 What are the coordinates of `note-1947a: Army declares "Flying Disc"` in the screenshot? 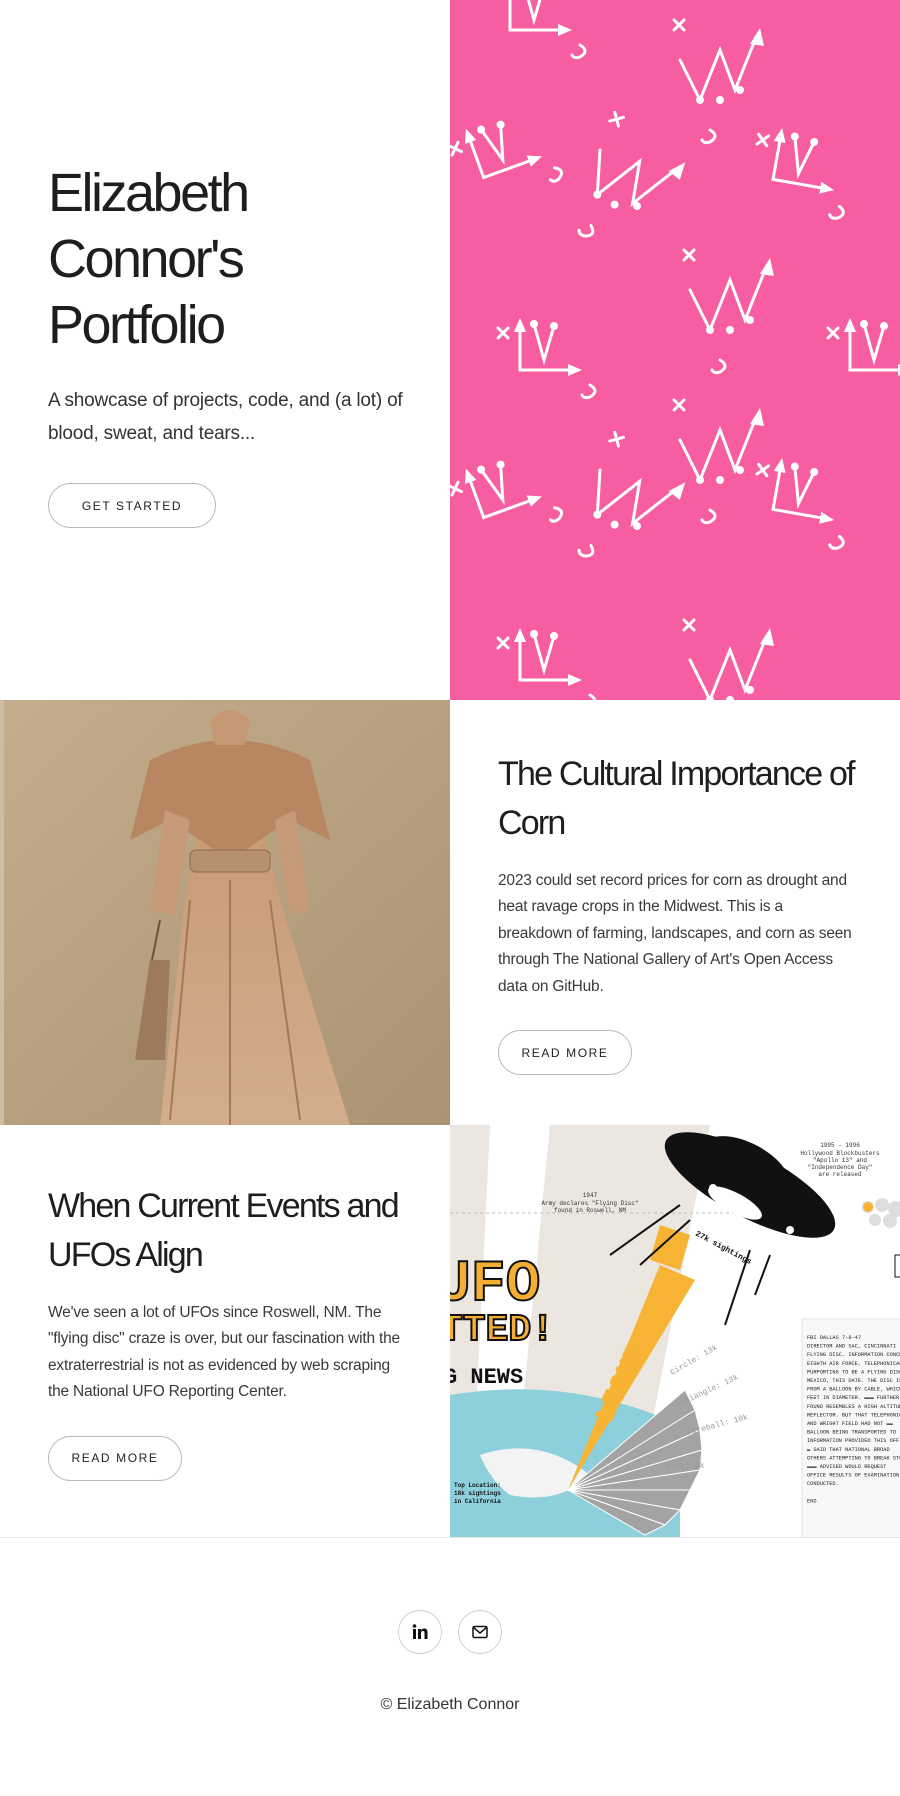 It's located at (589, 1203).